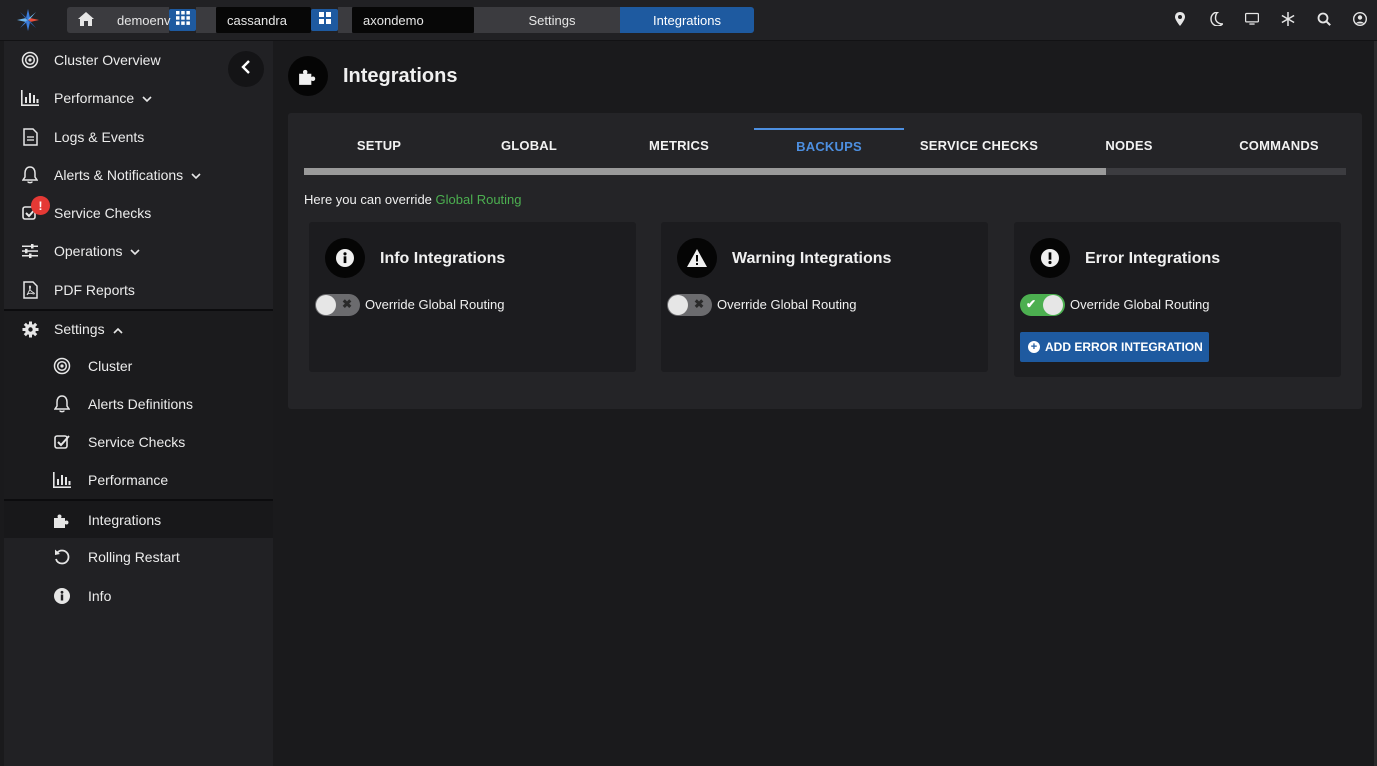 This screenshot has width=1377, height=766. Describe the element at coordinates (829, 145) in the screenshot. I see `tab-backups: BACKUPS` at that location.